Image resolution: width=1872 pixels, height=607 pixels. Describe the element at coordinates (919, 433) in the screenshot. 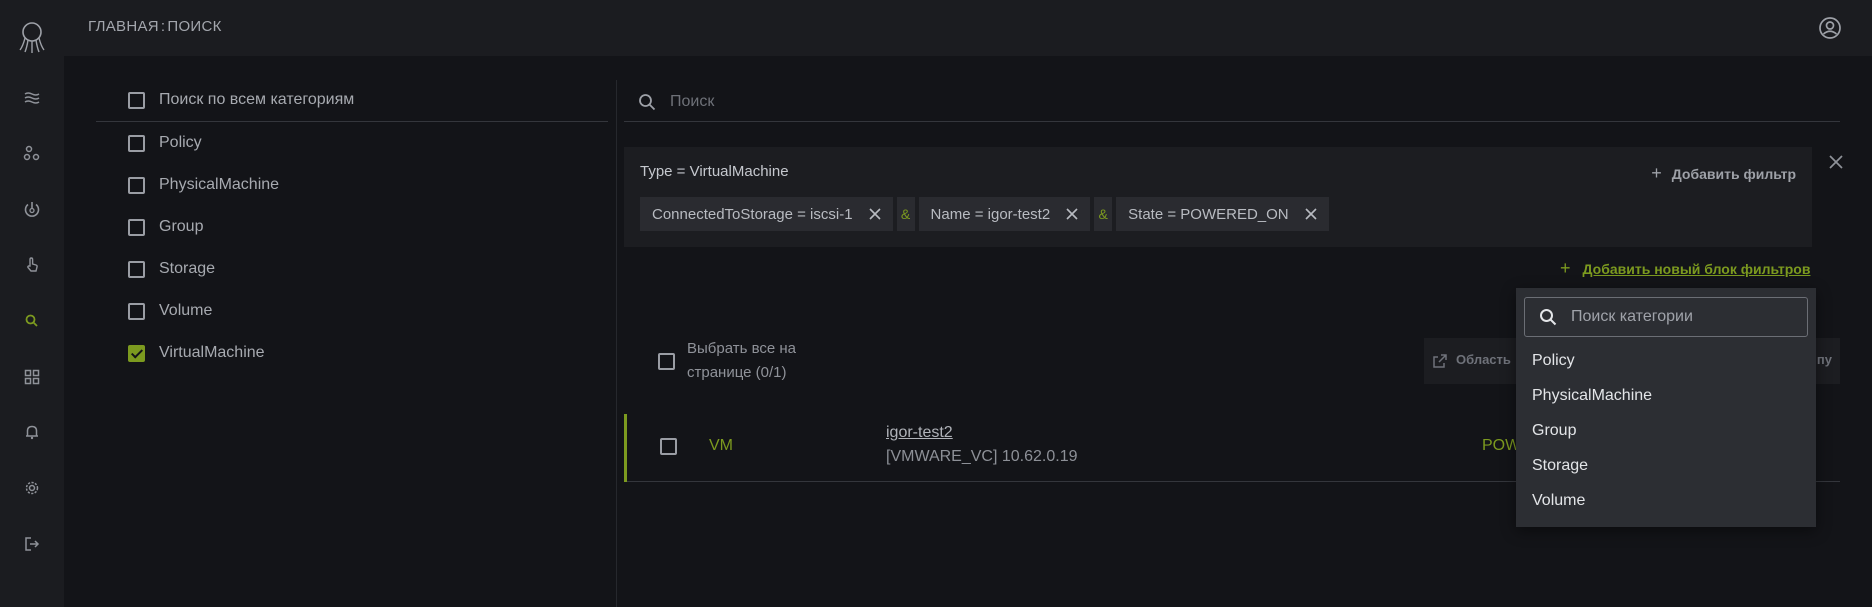

I see `row-name-link: igor-test2` at that location.